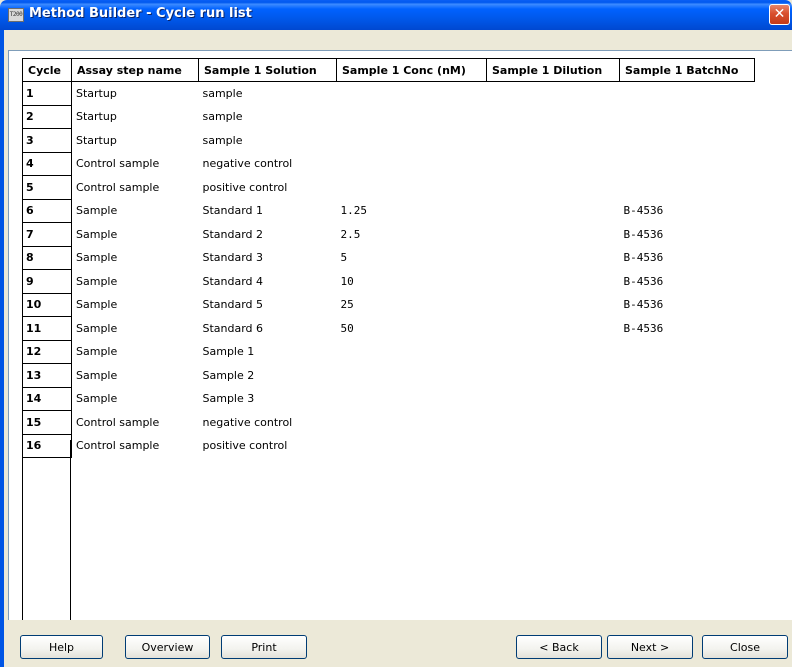 This screenshot has width=792, height=667. I want to click on back-button: < Back, so click(559, 647).